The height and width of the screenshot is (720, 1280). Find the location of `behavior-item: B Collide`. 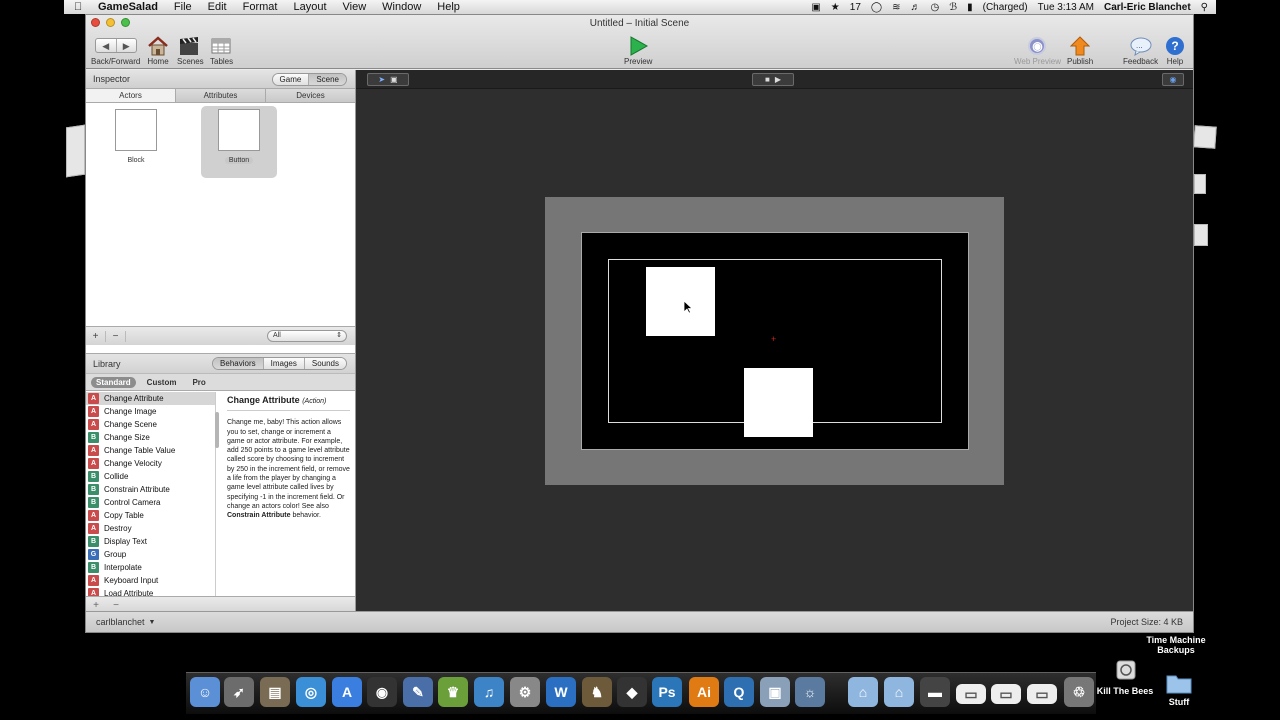

behavior-item: B Collide is located at coordinates (150, 476).